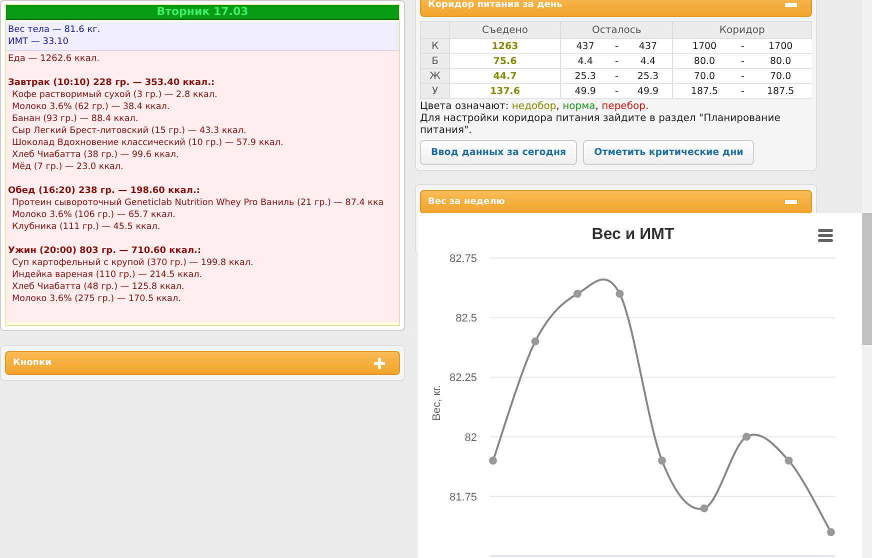 This screenshot has height=558, width=872. What do you see at coordinates (435, 76) in the screenshot?
I see `row-label: Ж` at bounding box center [435, 76].